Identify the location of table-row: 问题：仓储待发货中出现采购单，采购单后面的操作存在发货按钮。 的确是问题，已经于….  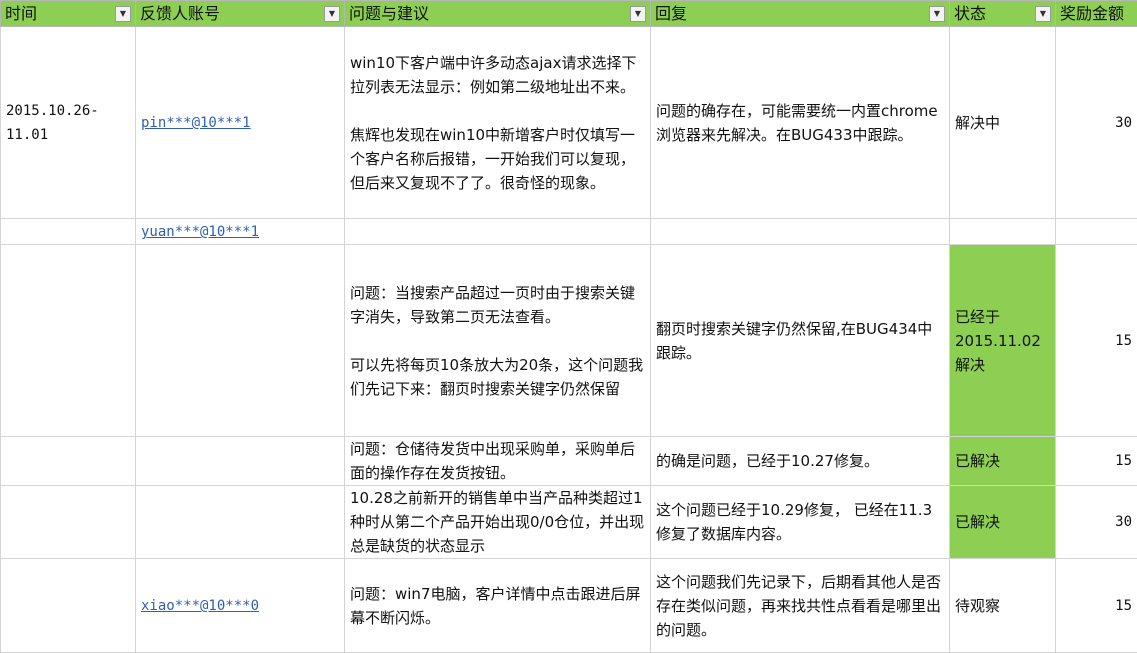
(569, 461).